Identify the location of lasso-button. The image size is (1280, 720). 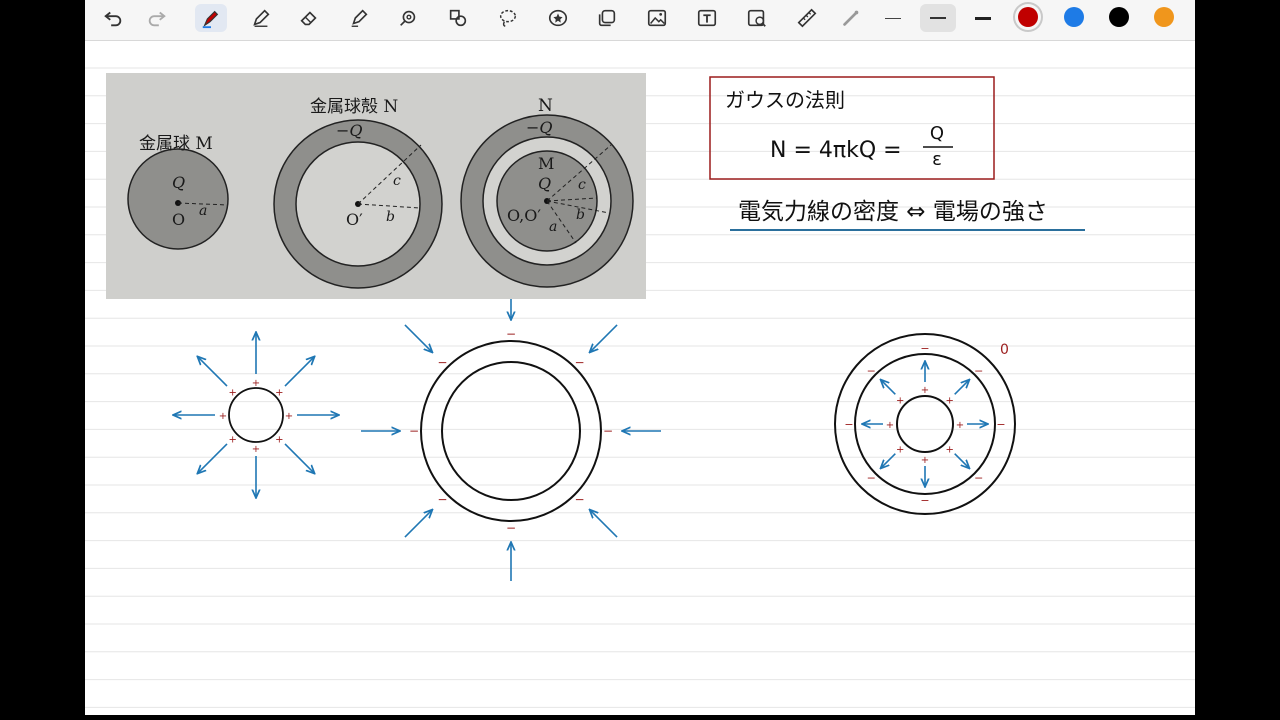
(508, 18).